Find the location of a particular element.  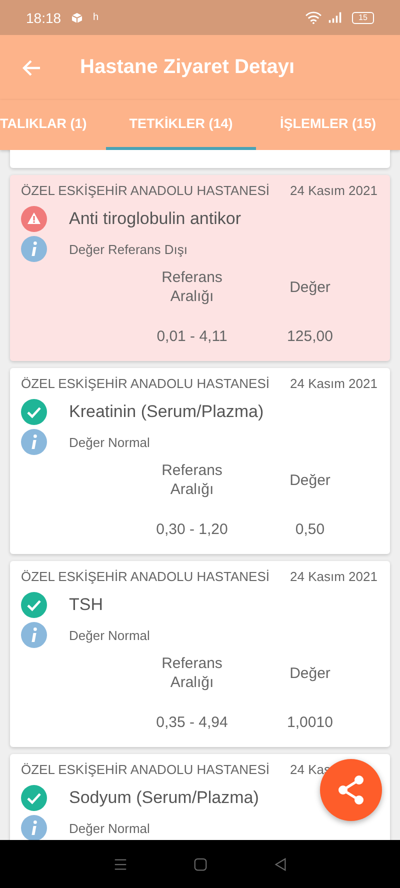

signal-icon is located at coordinates (335, 17).